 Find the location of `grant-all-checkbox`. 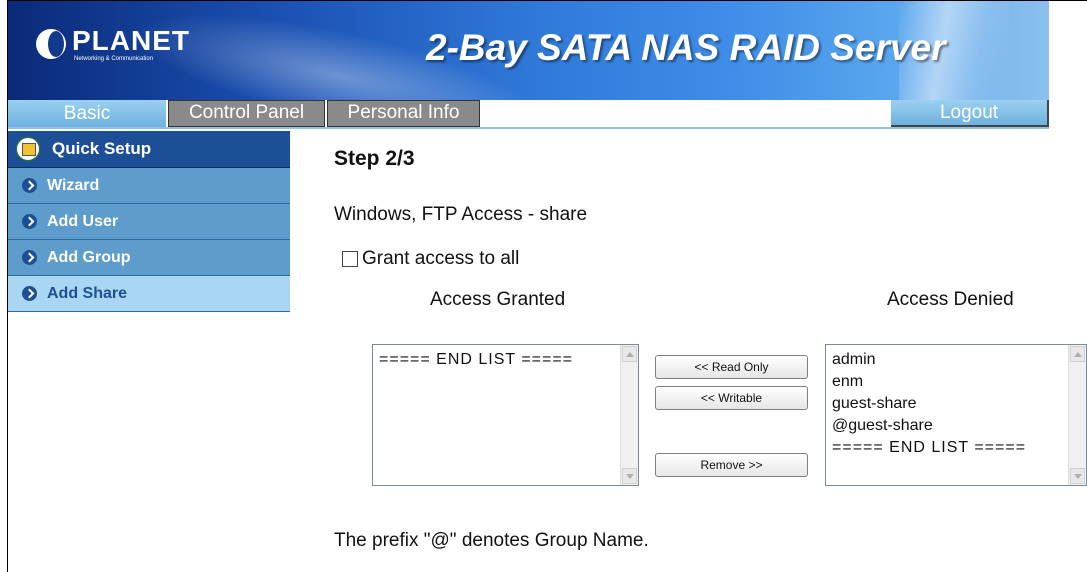

grant-all-checkbox is located at coordinates (350, 259).